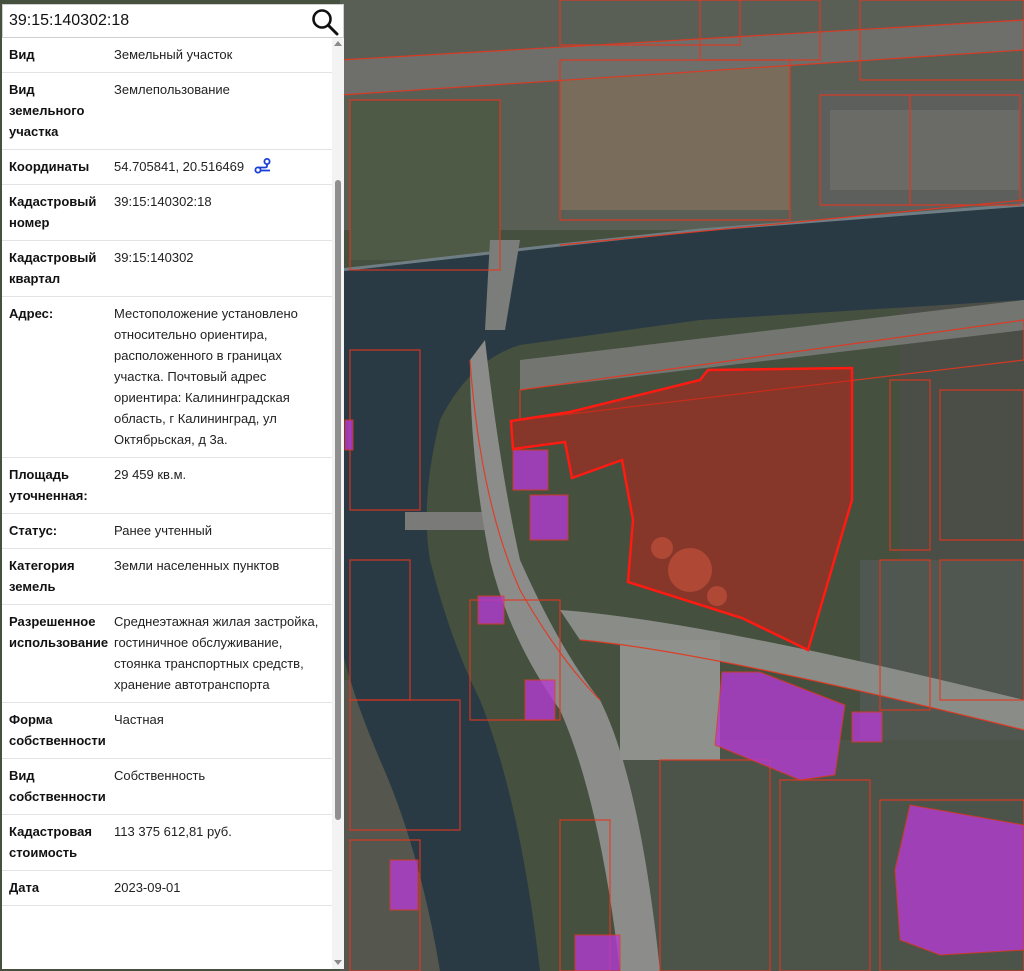 The height and width of the screenshot is (971, 1024). I want to click on info-value: Частная, so click(139, 719).